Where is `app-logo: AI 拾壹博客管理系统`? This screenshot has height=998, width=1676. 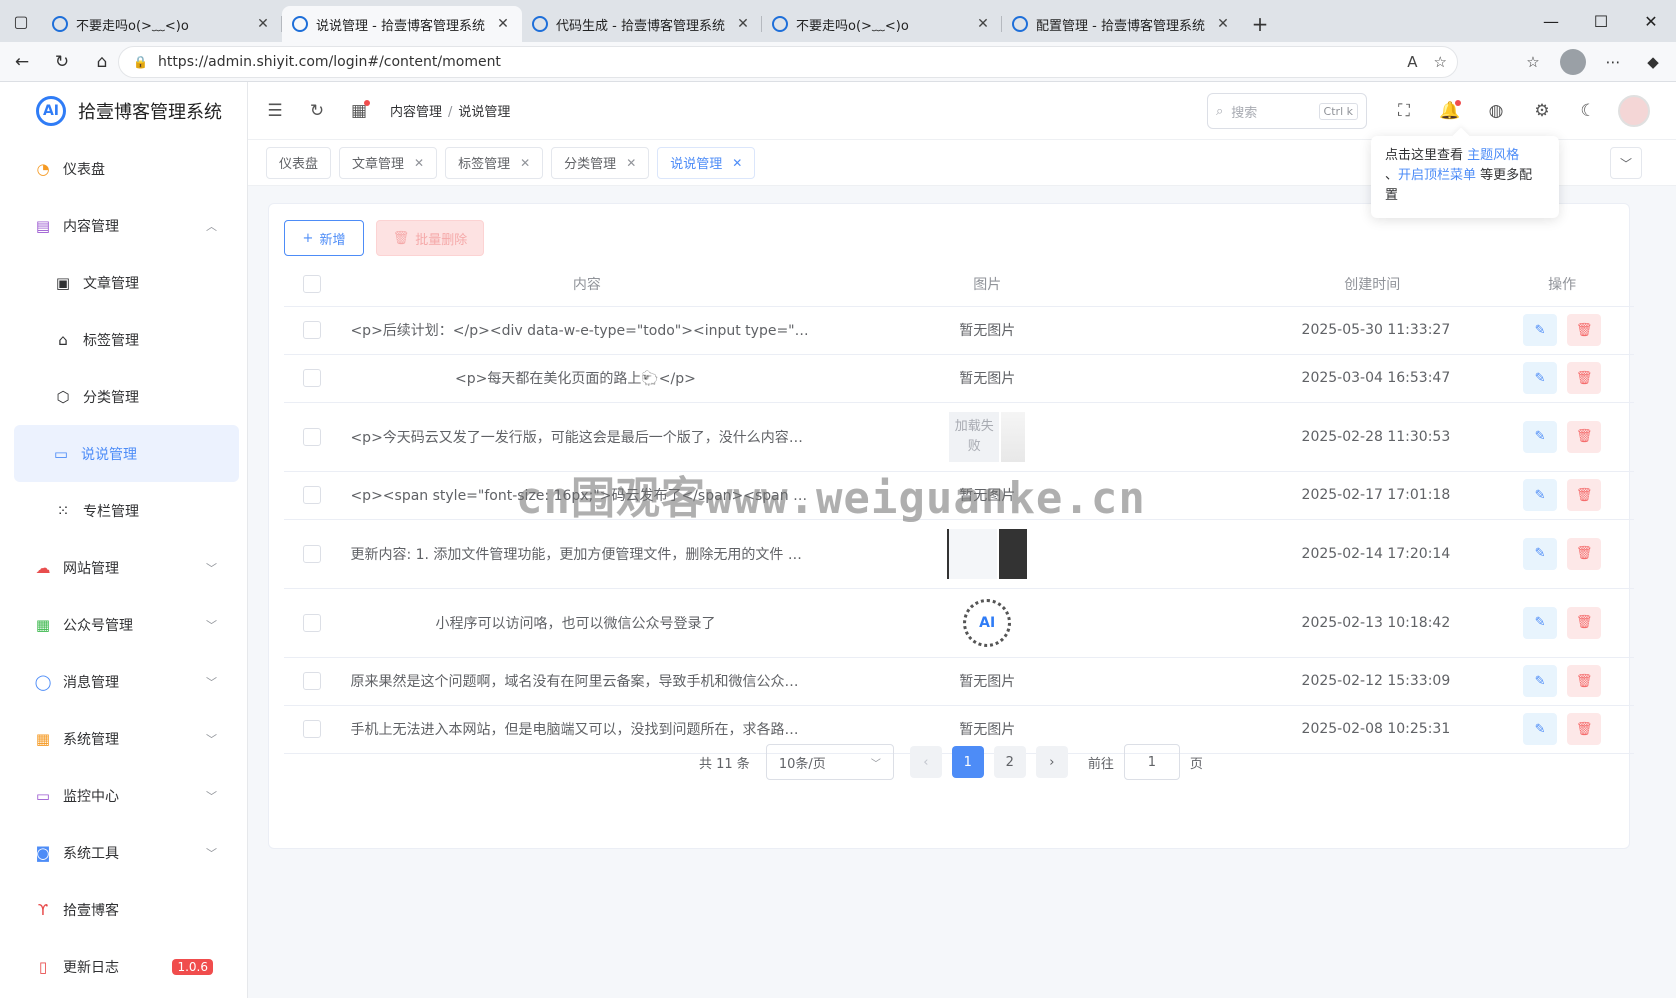
app-logo: AI 拾壹博客管理系统 is located at coordinates (123, 111).